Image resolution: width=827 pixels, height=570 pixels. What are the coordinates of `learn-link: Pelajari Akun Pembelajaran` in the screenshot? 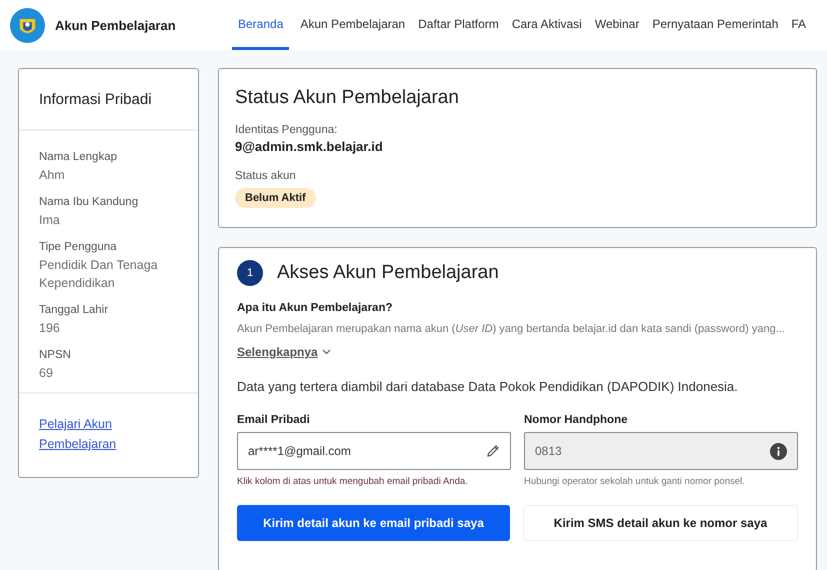 It's located at (108, 434).